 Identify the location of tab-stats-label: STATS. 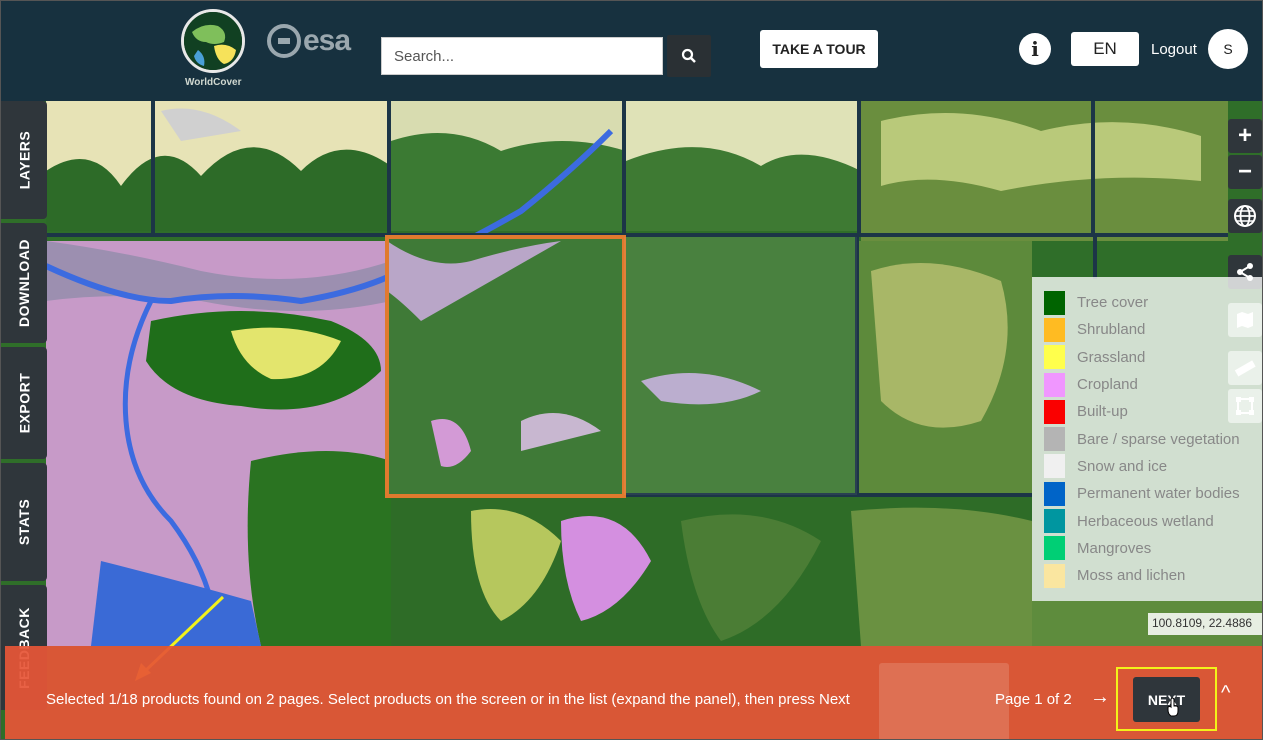
(24, 522).